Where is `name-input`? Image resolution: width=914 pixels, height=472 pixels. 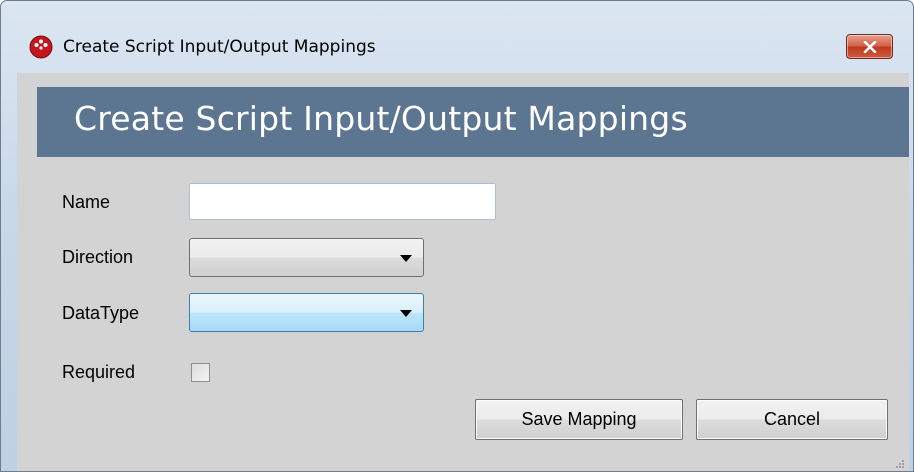
name-input is located at coordinates (342, 201).